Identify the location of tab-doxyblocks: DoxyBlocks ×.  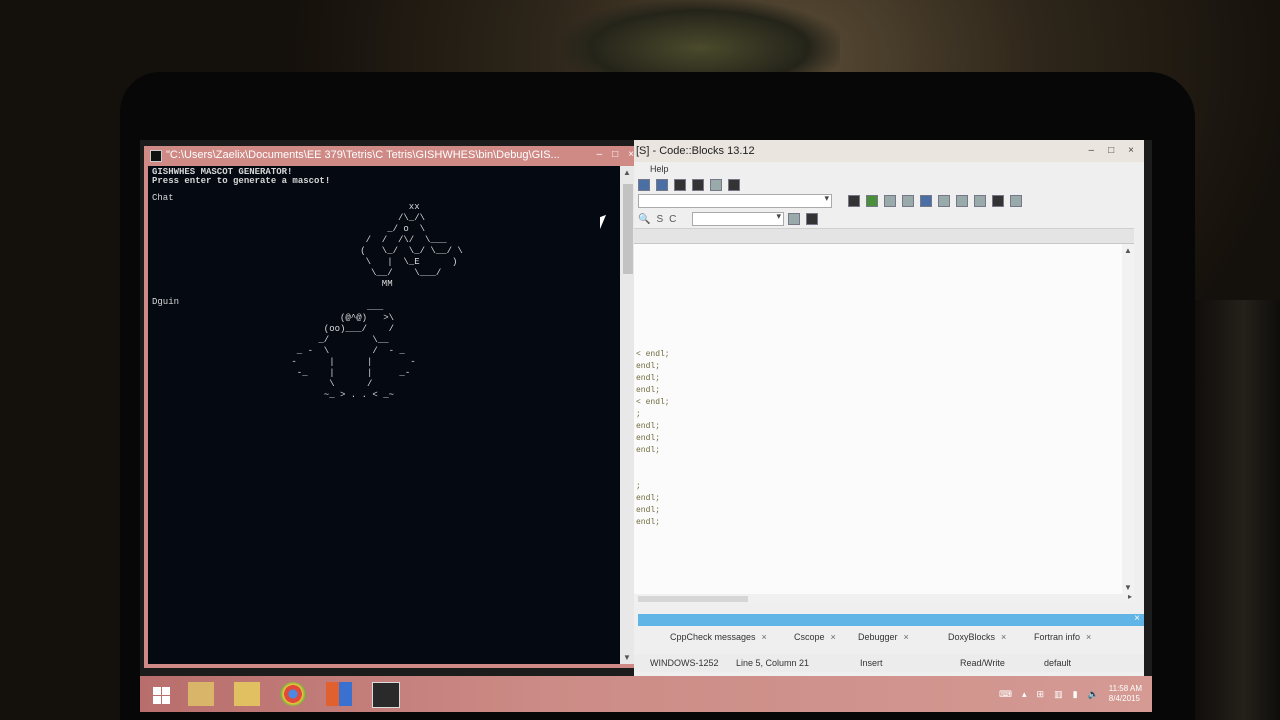
(977, 637).